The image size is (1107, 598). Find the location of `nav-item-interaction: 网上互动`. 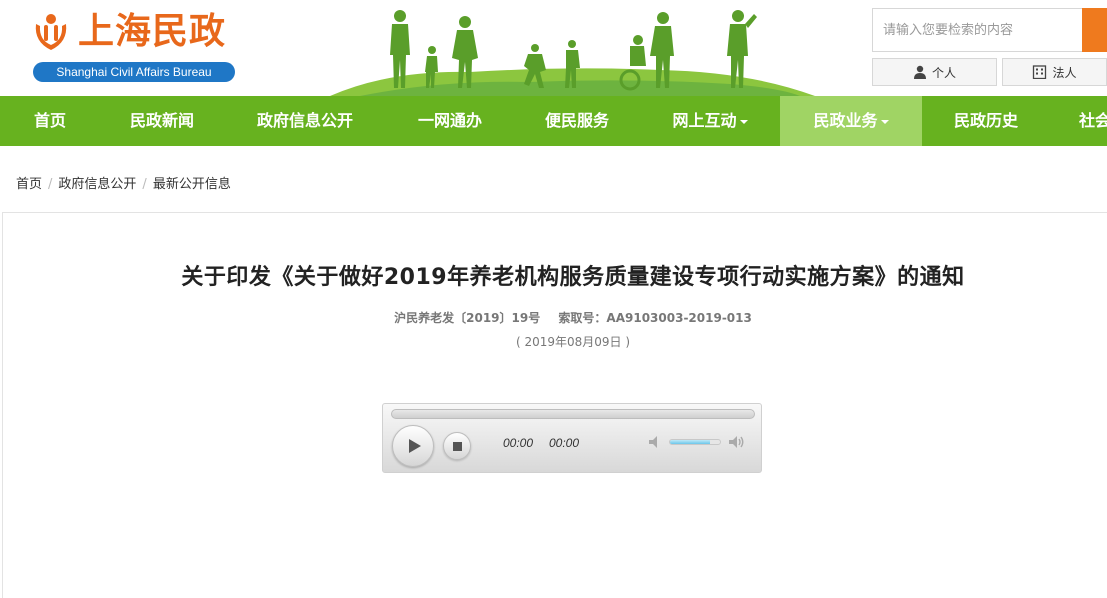

nav-item-interaction: 网上互动 is located at coordinates (710, 121).